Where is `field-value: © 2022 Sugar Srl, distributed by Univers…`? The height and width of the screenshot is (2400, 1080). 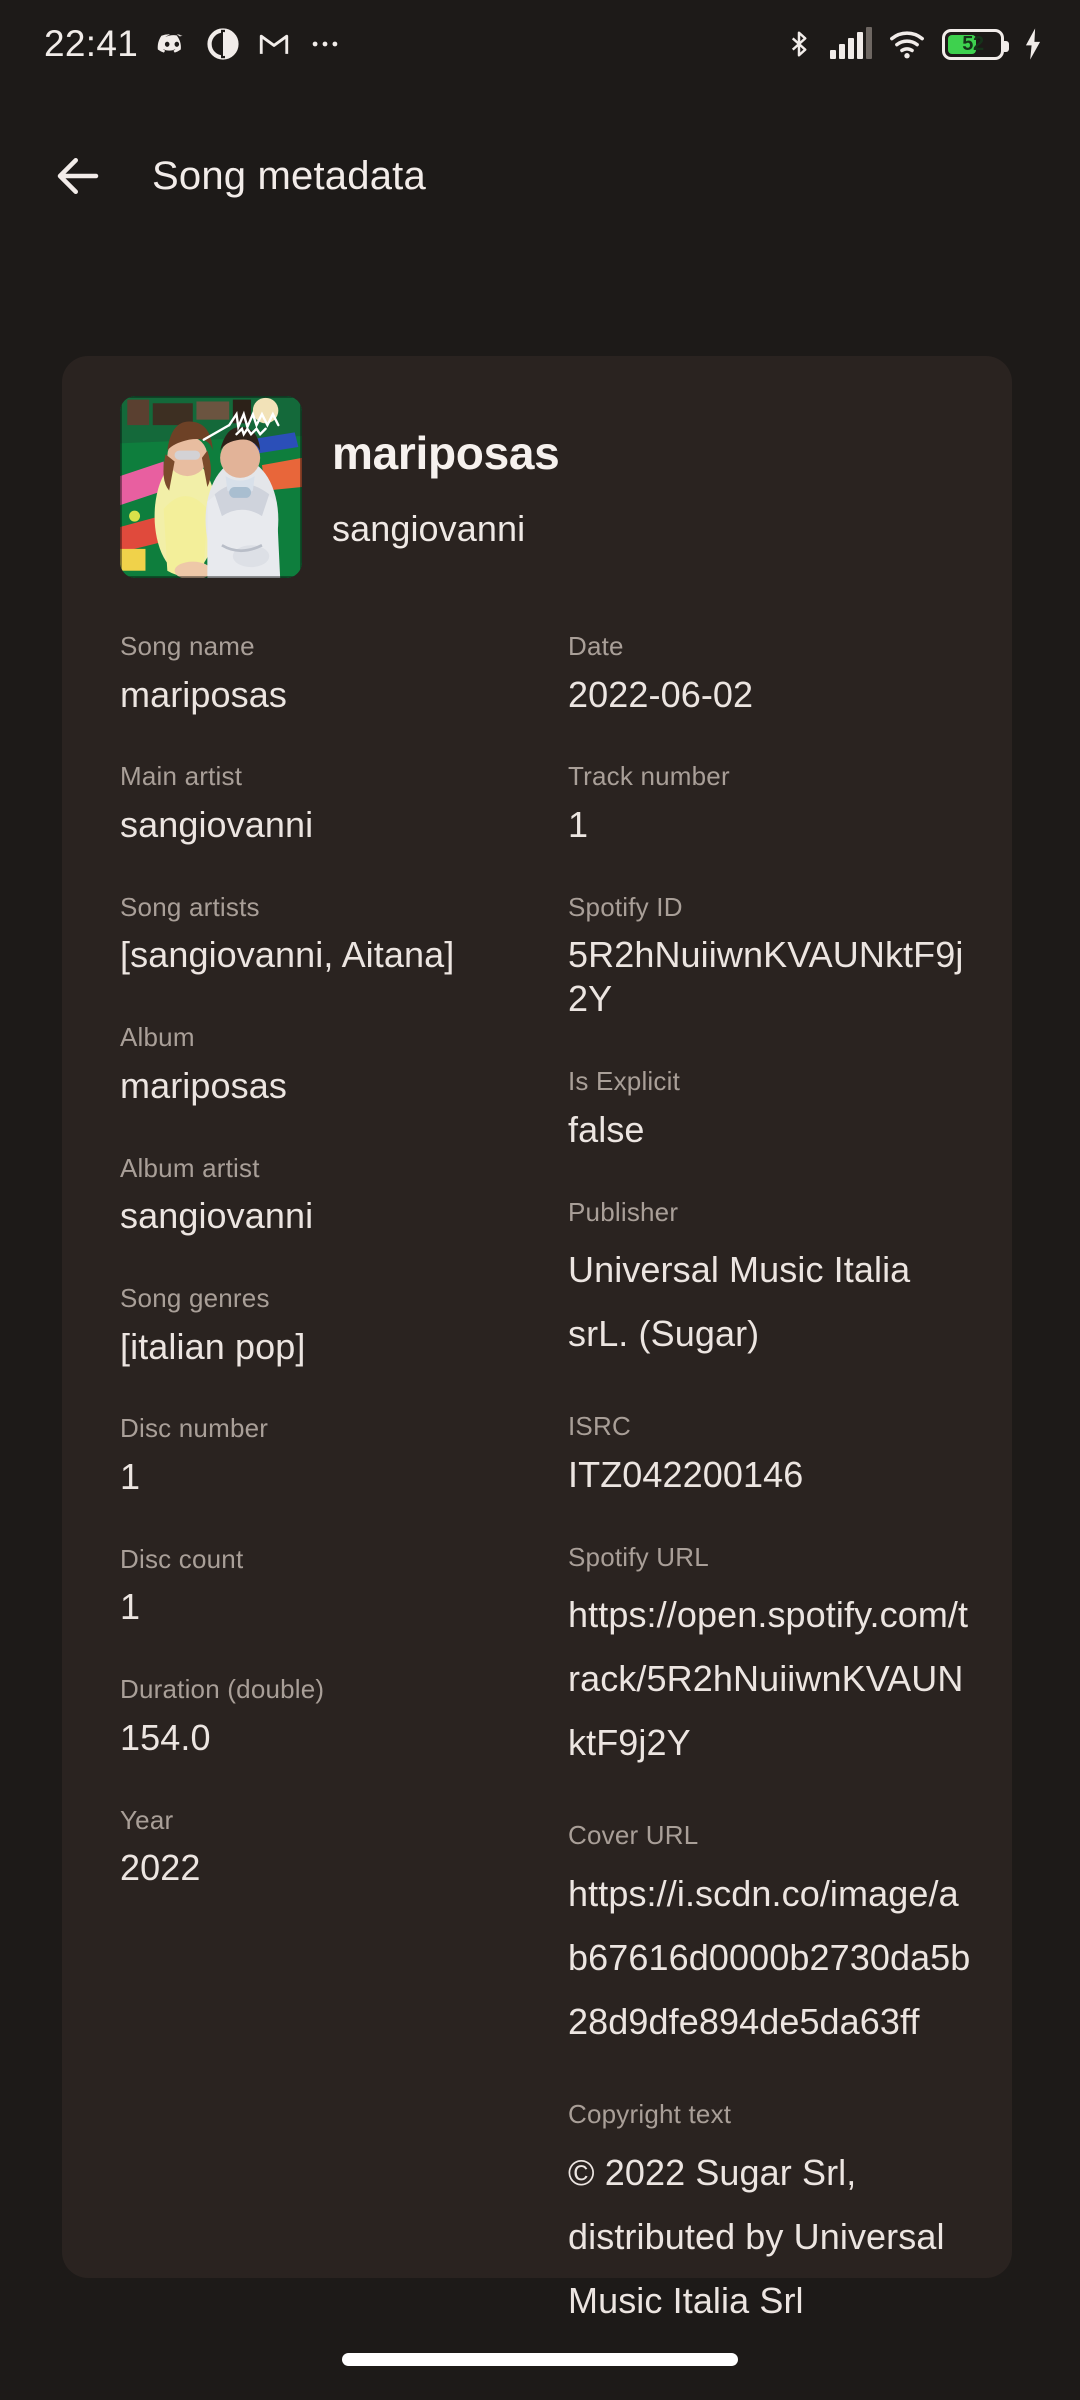 field-value: © 2022 Sugar Srl, distributed by Univers… is located at coordinates (772, 2237).